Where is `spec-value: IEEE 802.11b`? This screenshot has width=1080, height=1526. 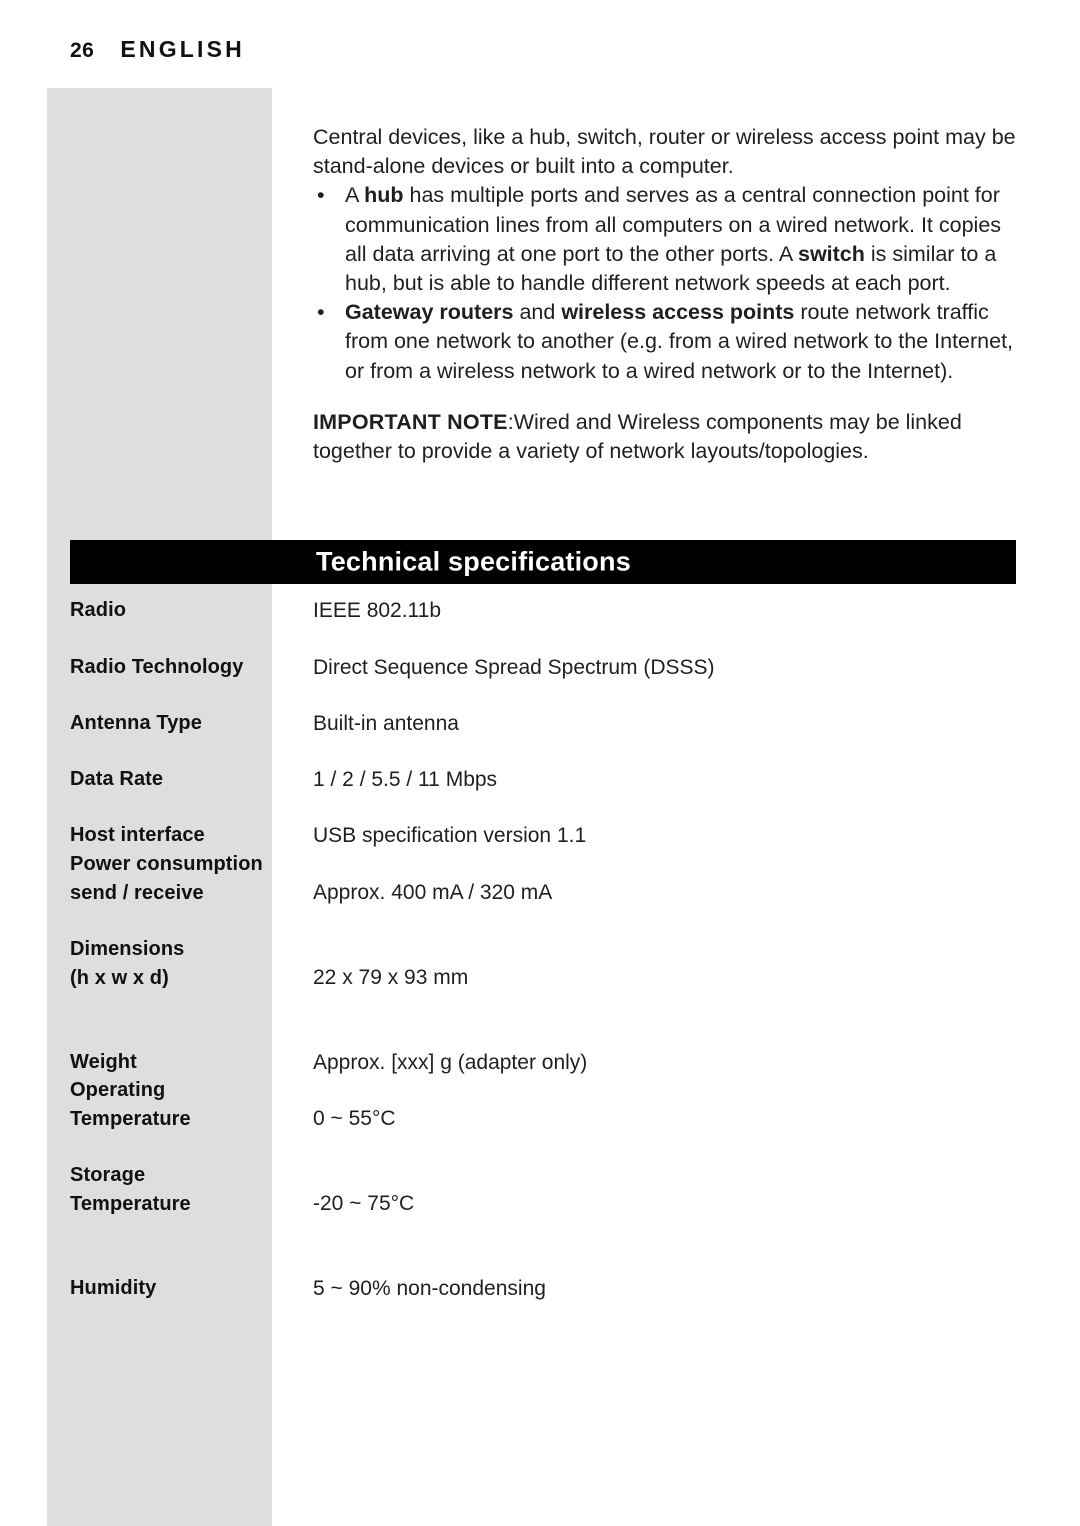
spec-value: IEEE 802.11b is located at coordinates (377, 610).